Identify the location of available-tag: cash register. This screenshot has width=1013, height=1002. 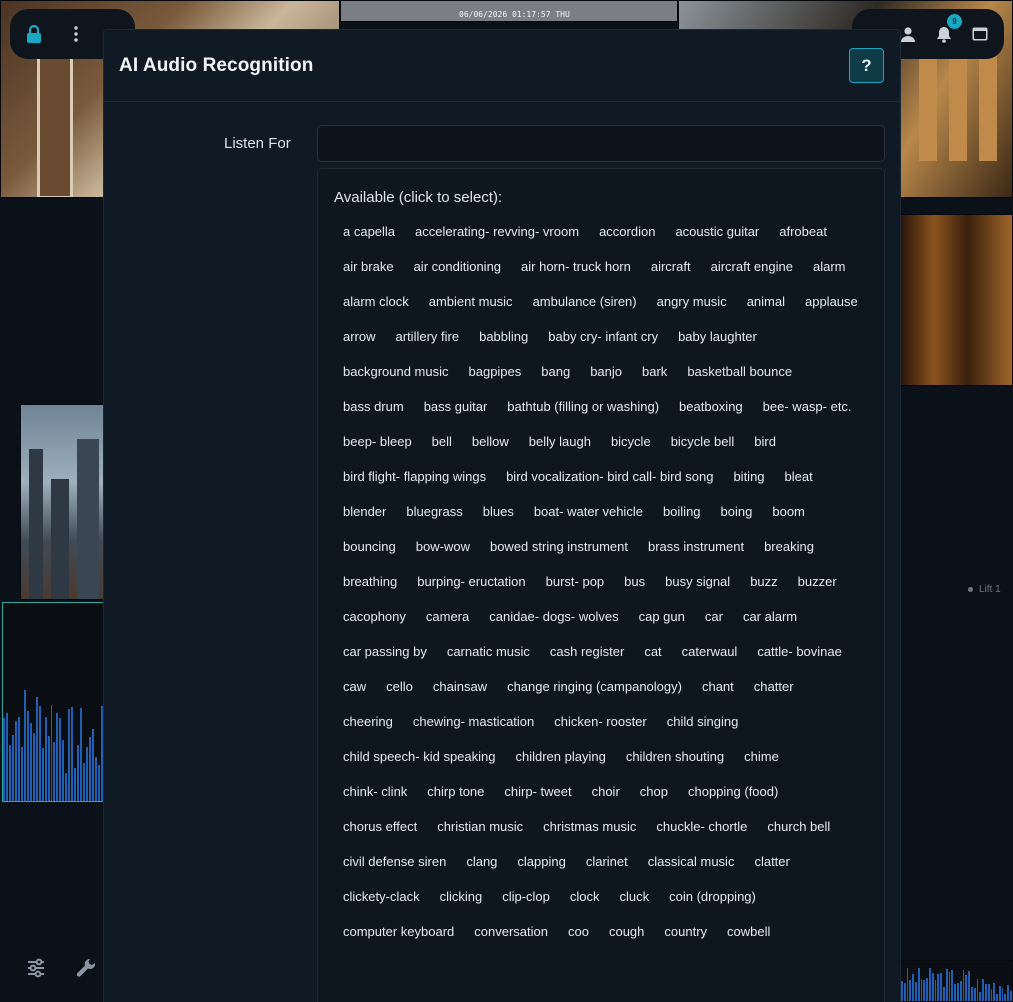
(588, 651).